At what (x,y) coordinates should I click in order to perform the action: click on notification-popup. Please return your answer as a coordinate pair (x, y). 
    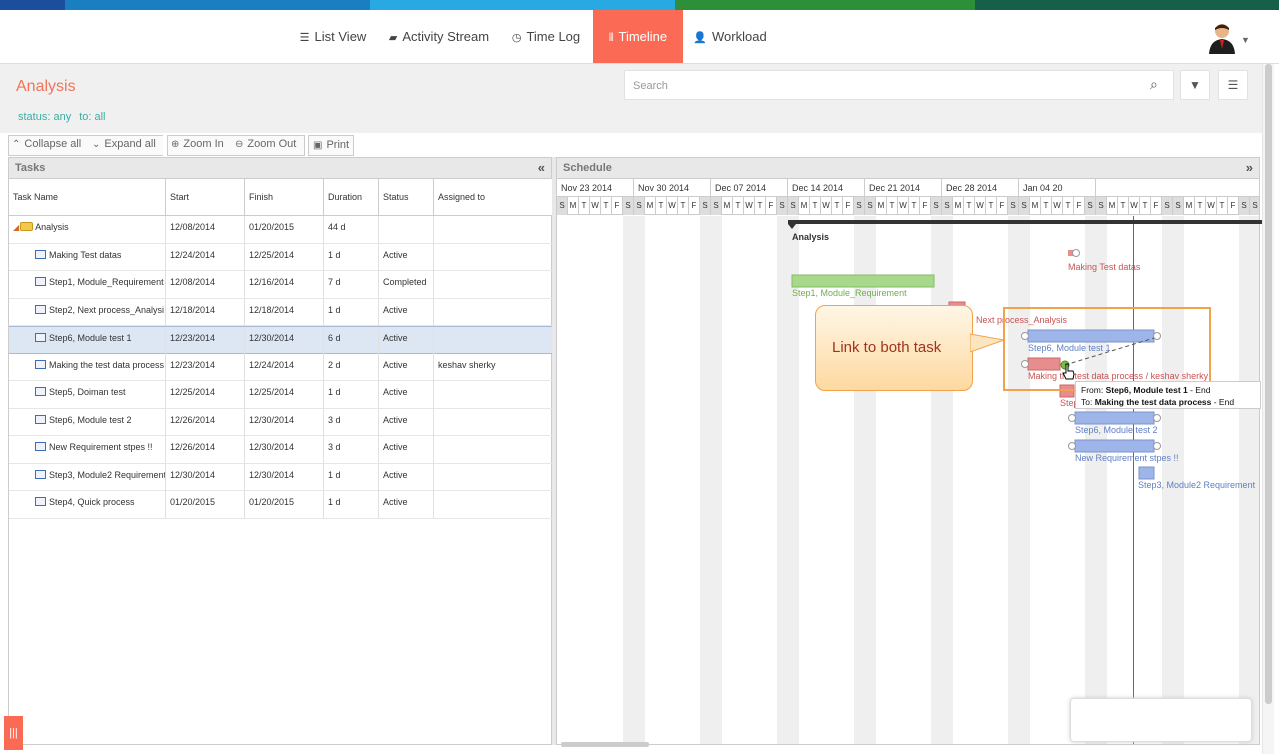
    Looking at the image, I should click on (1161, 720).